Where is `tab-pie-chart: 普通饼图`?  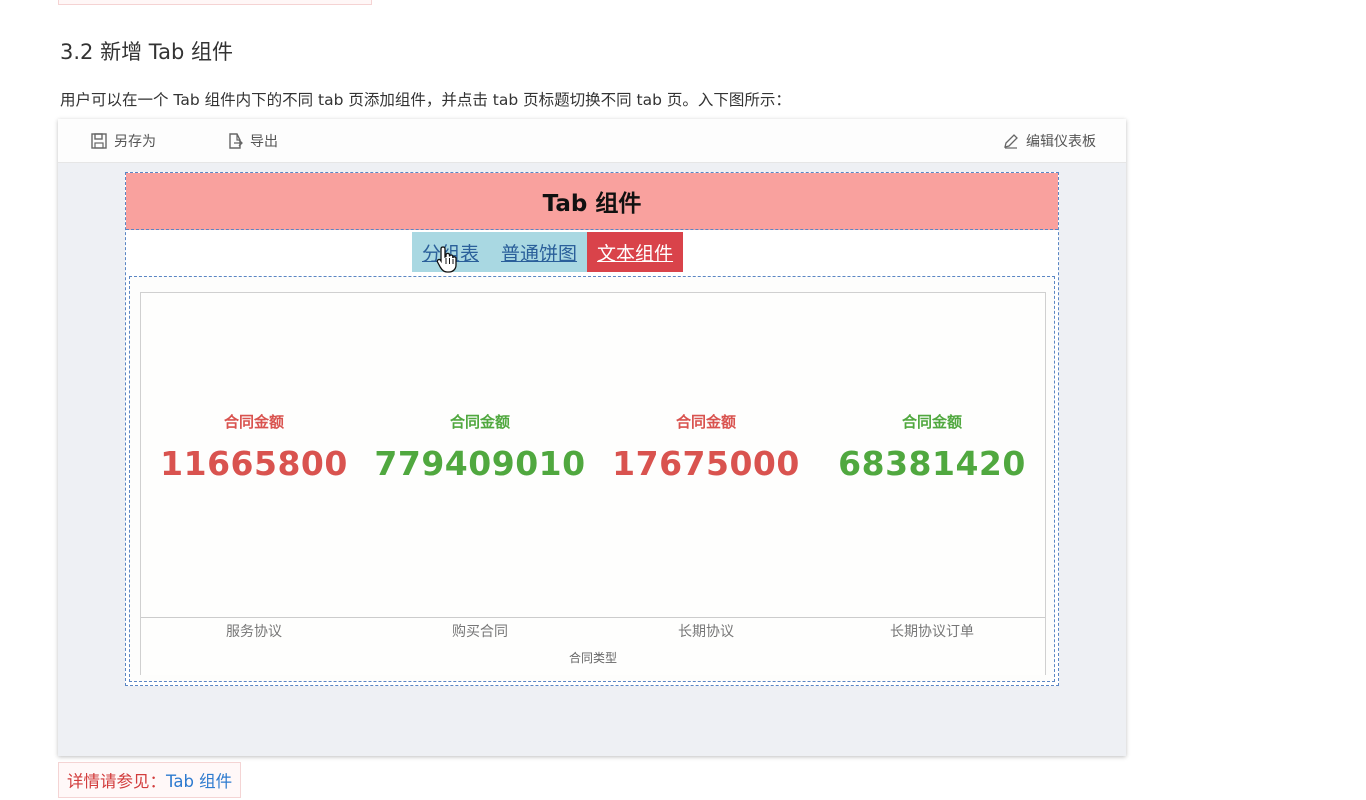
tab-pie-chart: 普通饼图 is located at coordinates (539, 252).